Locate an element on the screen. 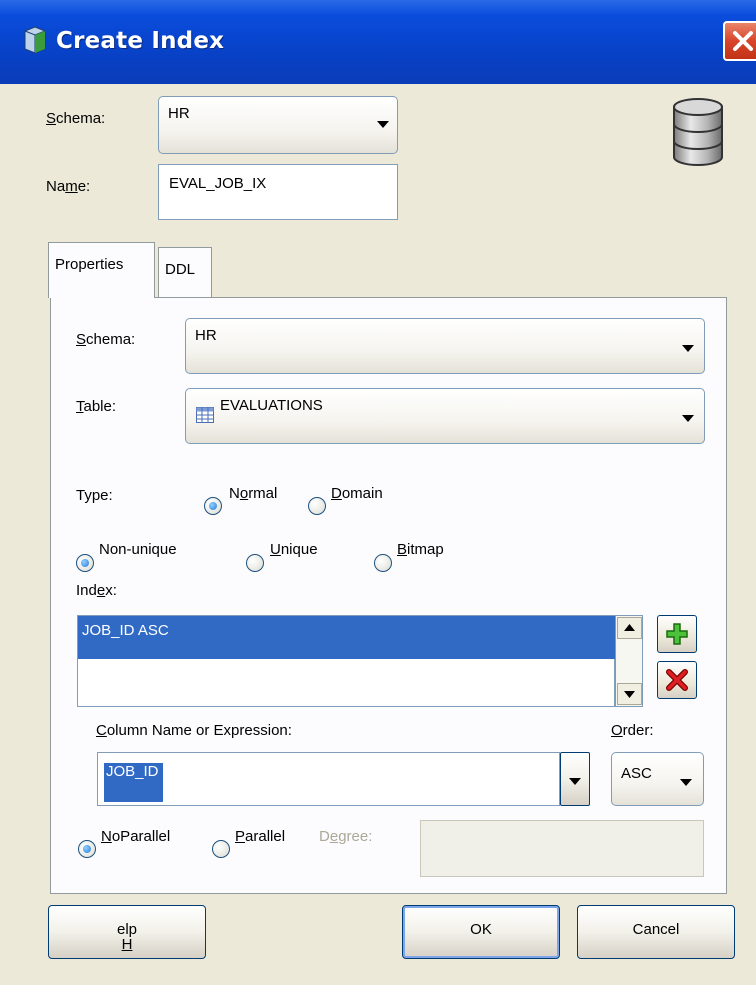 This screenshot has height=985, width=756. close-icon is located at coordinates (743, 41).